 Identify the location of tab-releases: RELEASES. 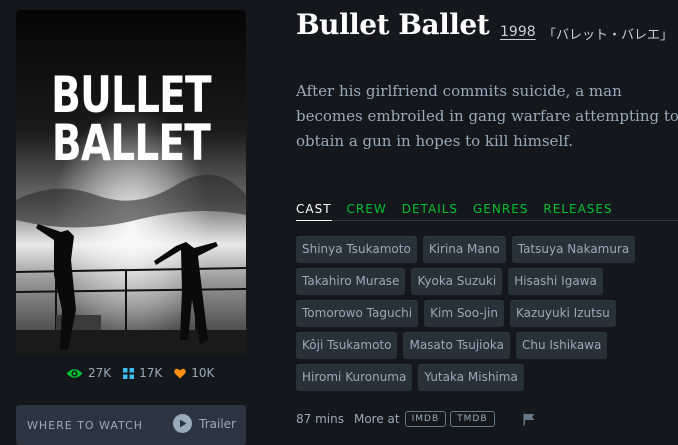
(577, 211).